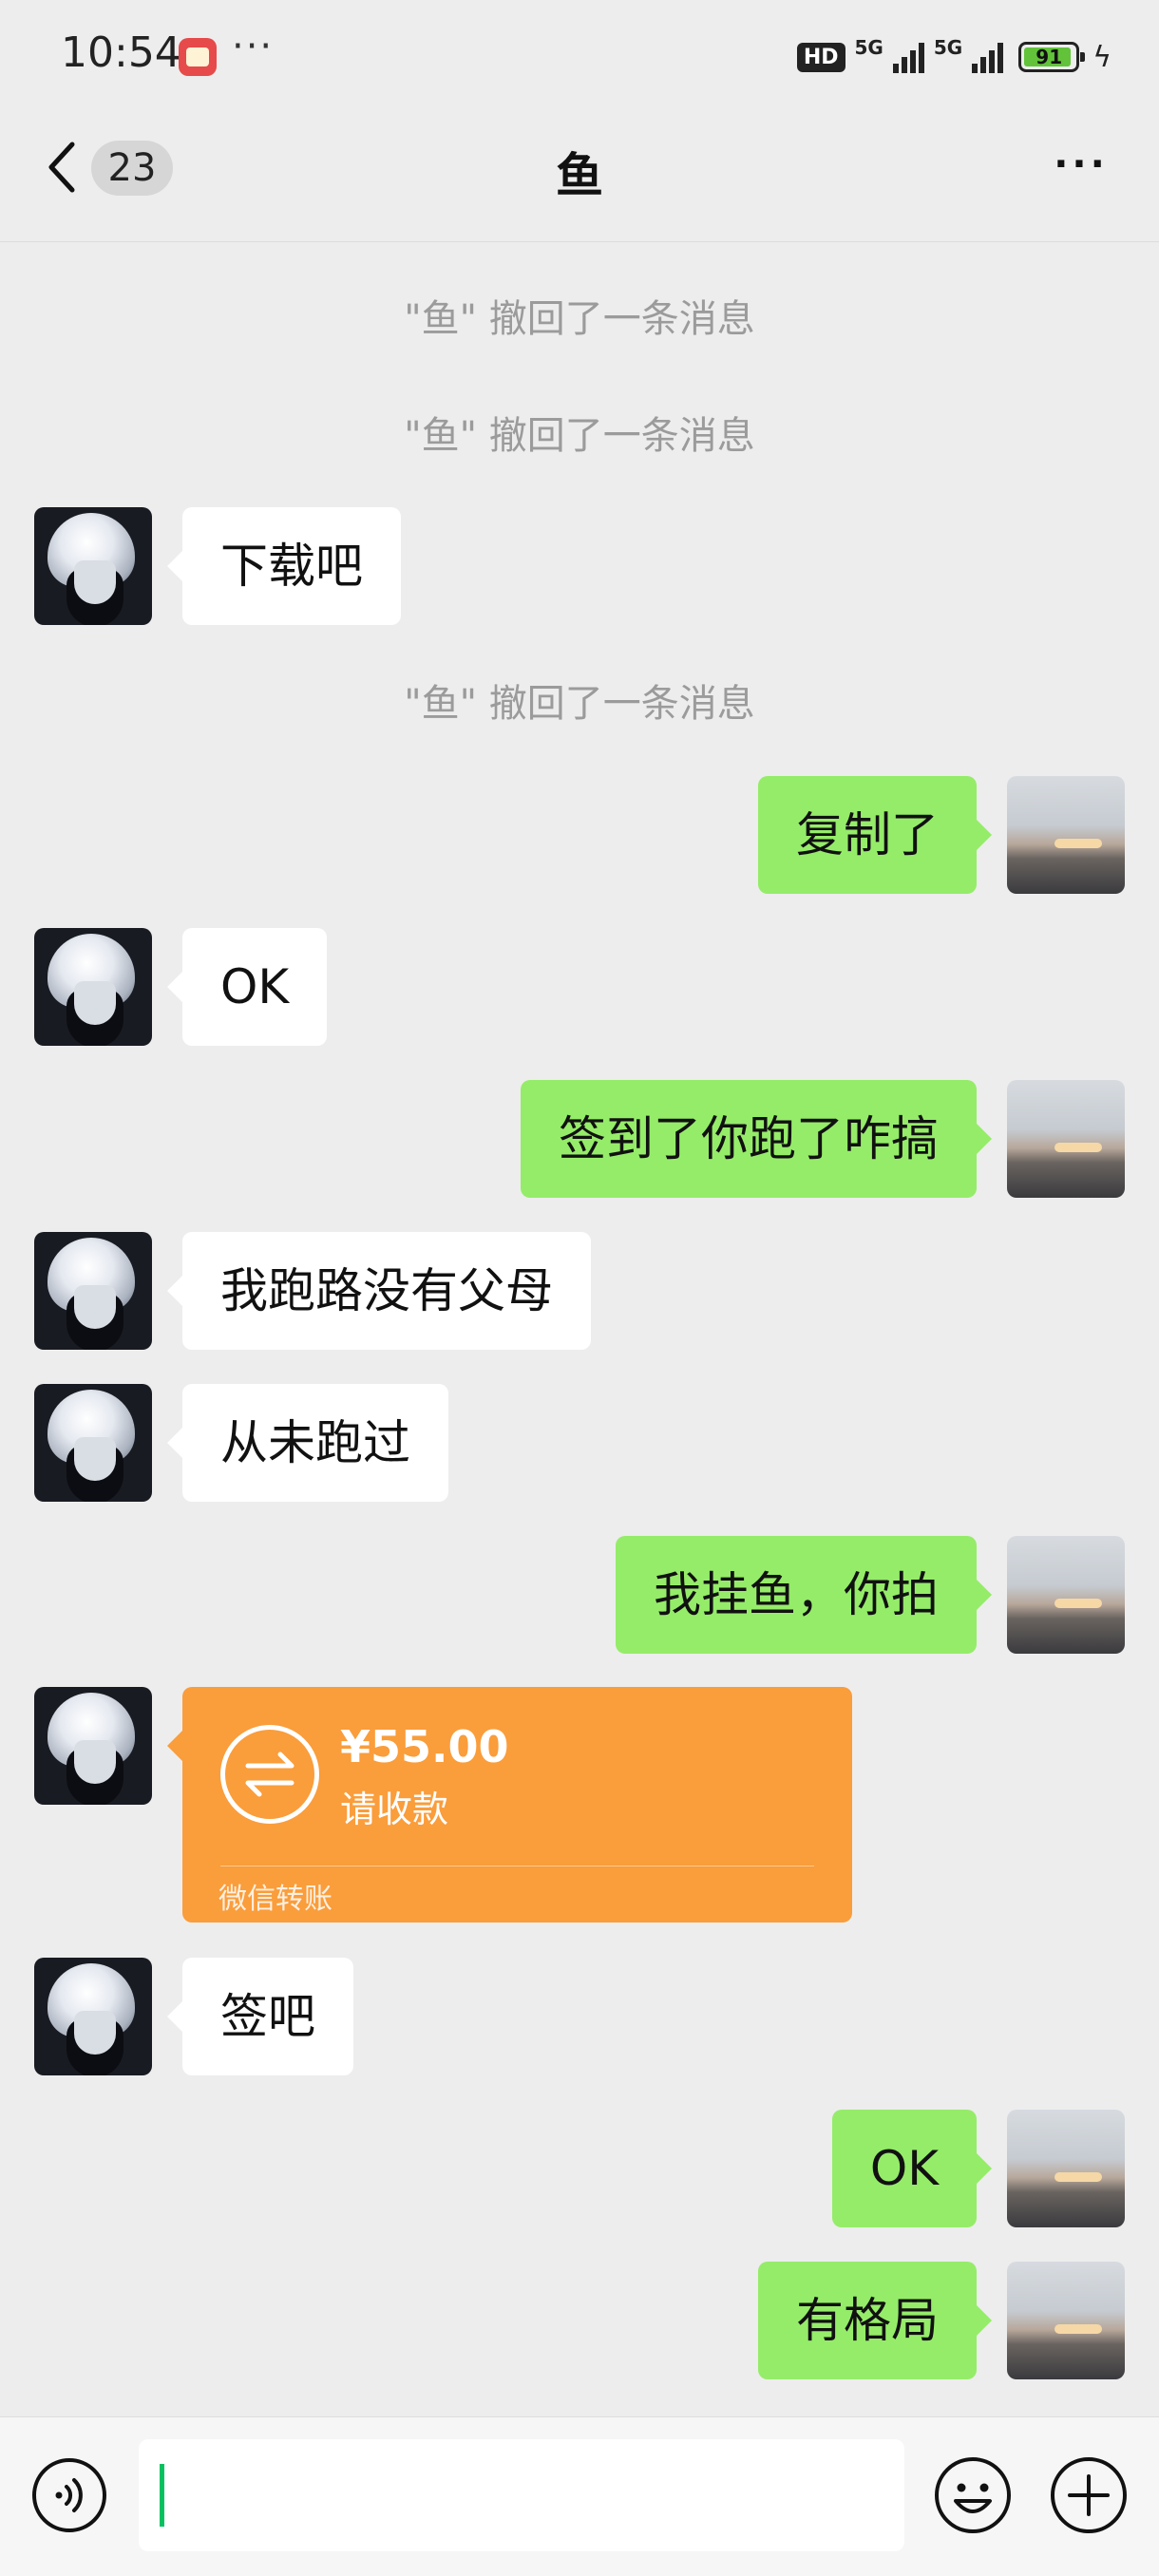  I want to click on network-type-2: 5G, so click(948, 47).